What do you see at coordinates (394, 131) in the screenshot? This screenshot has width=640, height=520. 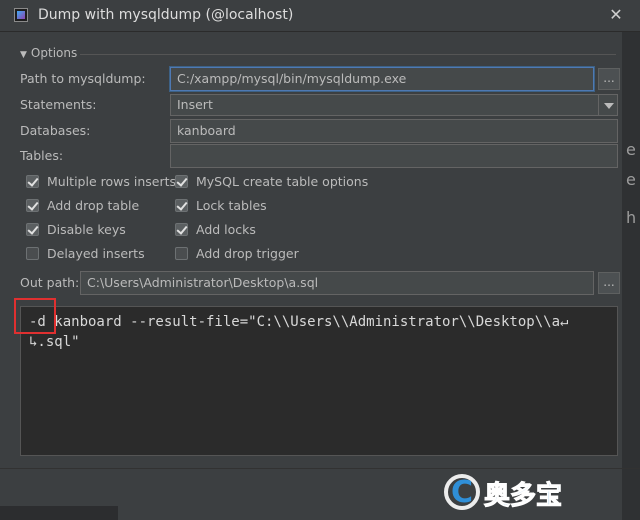 I see `databases-input: kanboard` at bounding box center [394, 131].